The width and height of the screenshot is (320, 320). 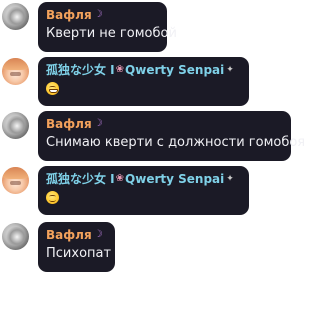 I want to click on chat-message: Вафля ☽ Кверти не гомобой, so click(x=88, y=27).